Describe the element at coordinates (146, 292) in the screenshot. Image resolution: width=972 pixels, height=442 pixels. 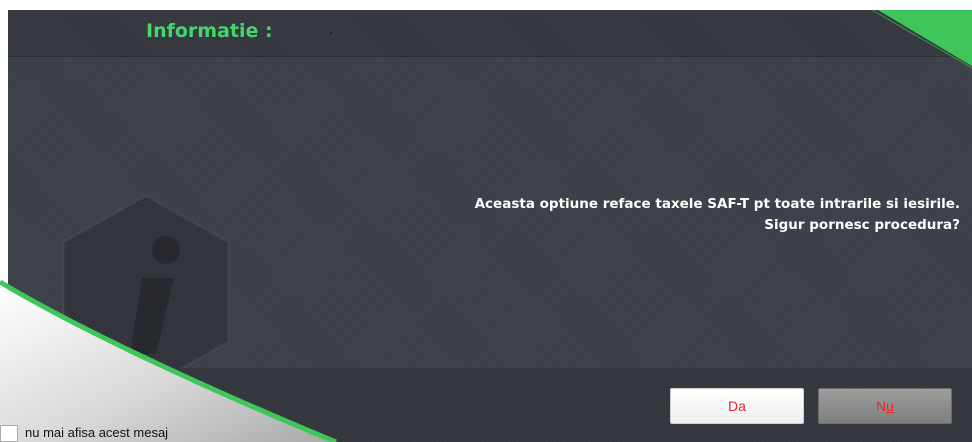
I see `info-icon` at that location.